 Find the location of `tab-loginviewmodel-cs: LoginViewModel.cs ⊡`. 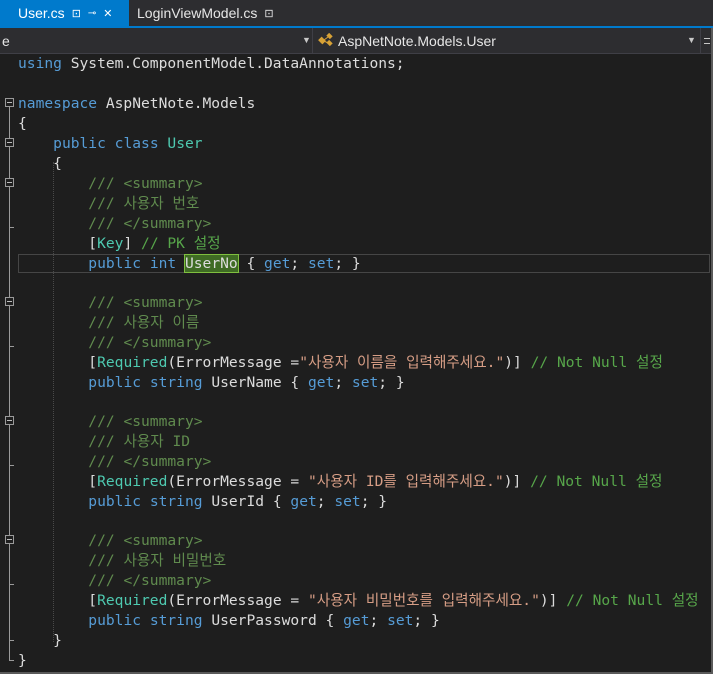

tab-loginviewmodel-cs: LoginViewModel.cs ⊡ is located at coordinates (204, 13).